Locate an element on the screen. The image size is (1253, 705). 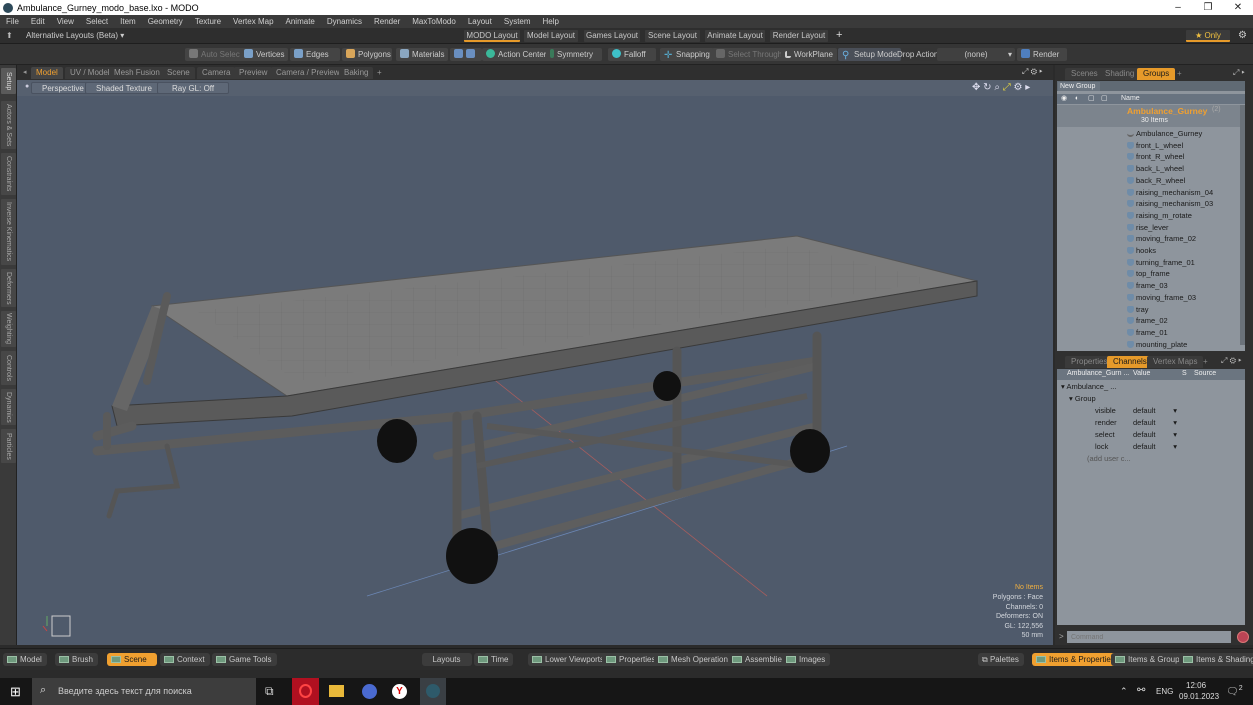
group-list-item: top_frame is located at coordinates (1148, 274).